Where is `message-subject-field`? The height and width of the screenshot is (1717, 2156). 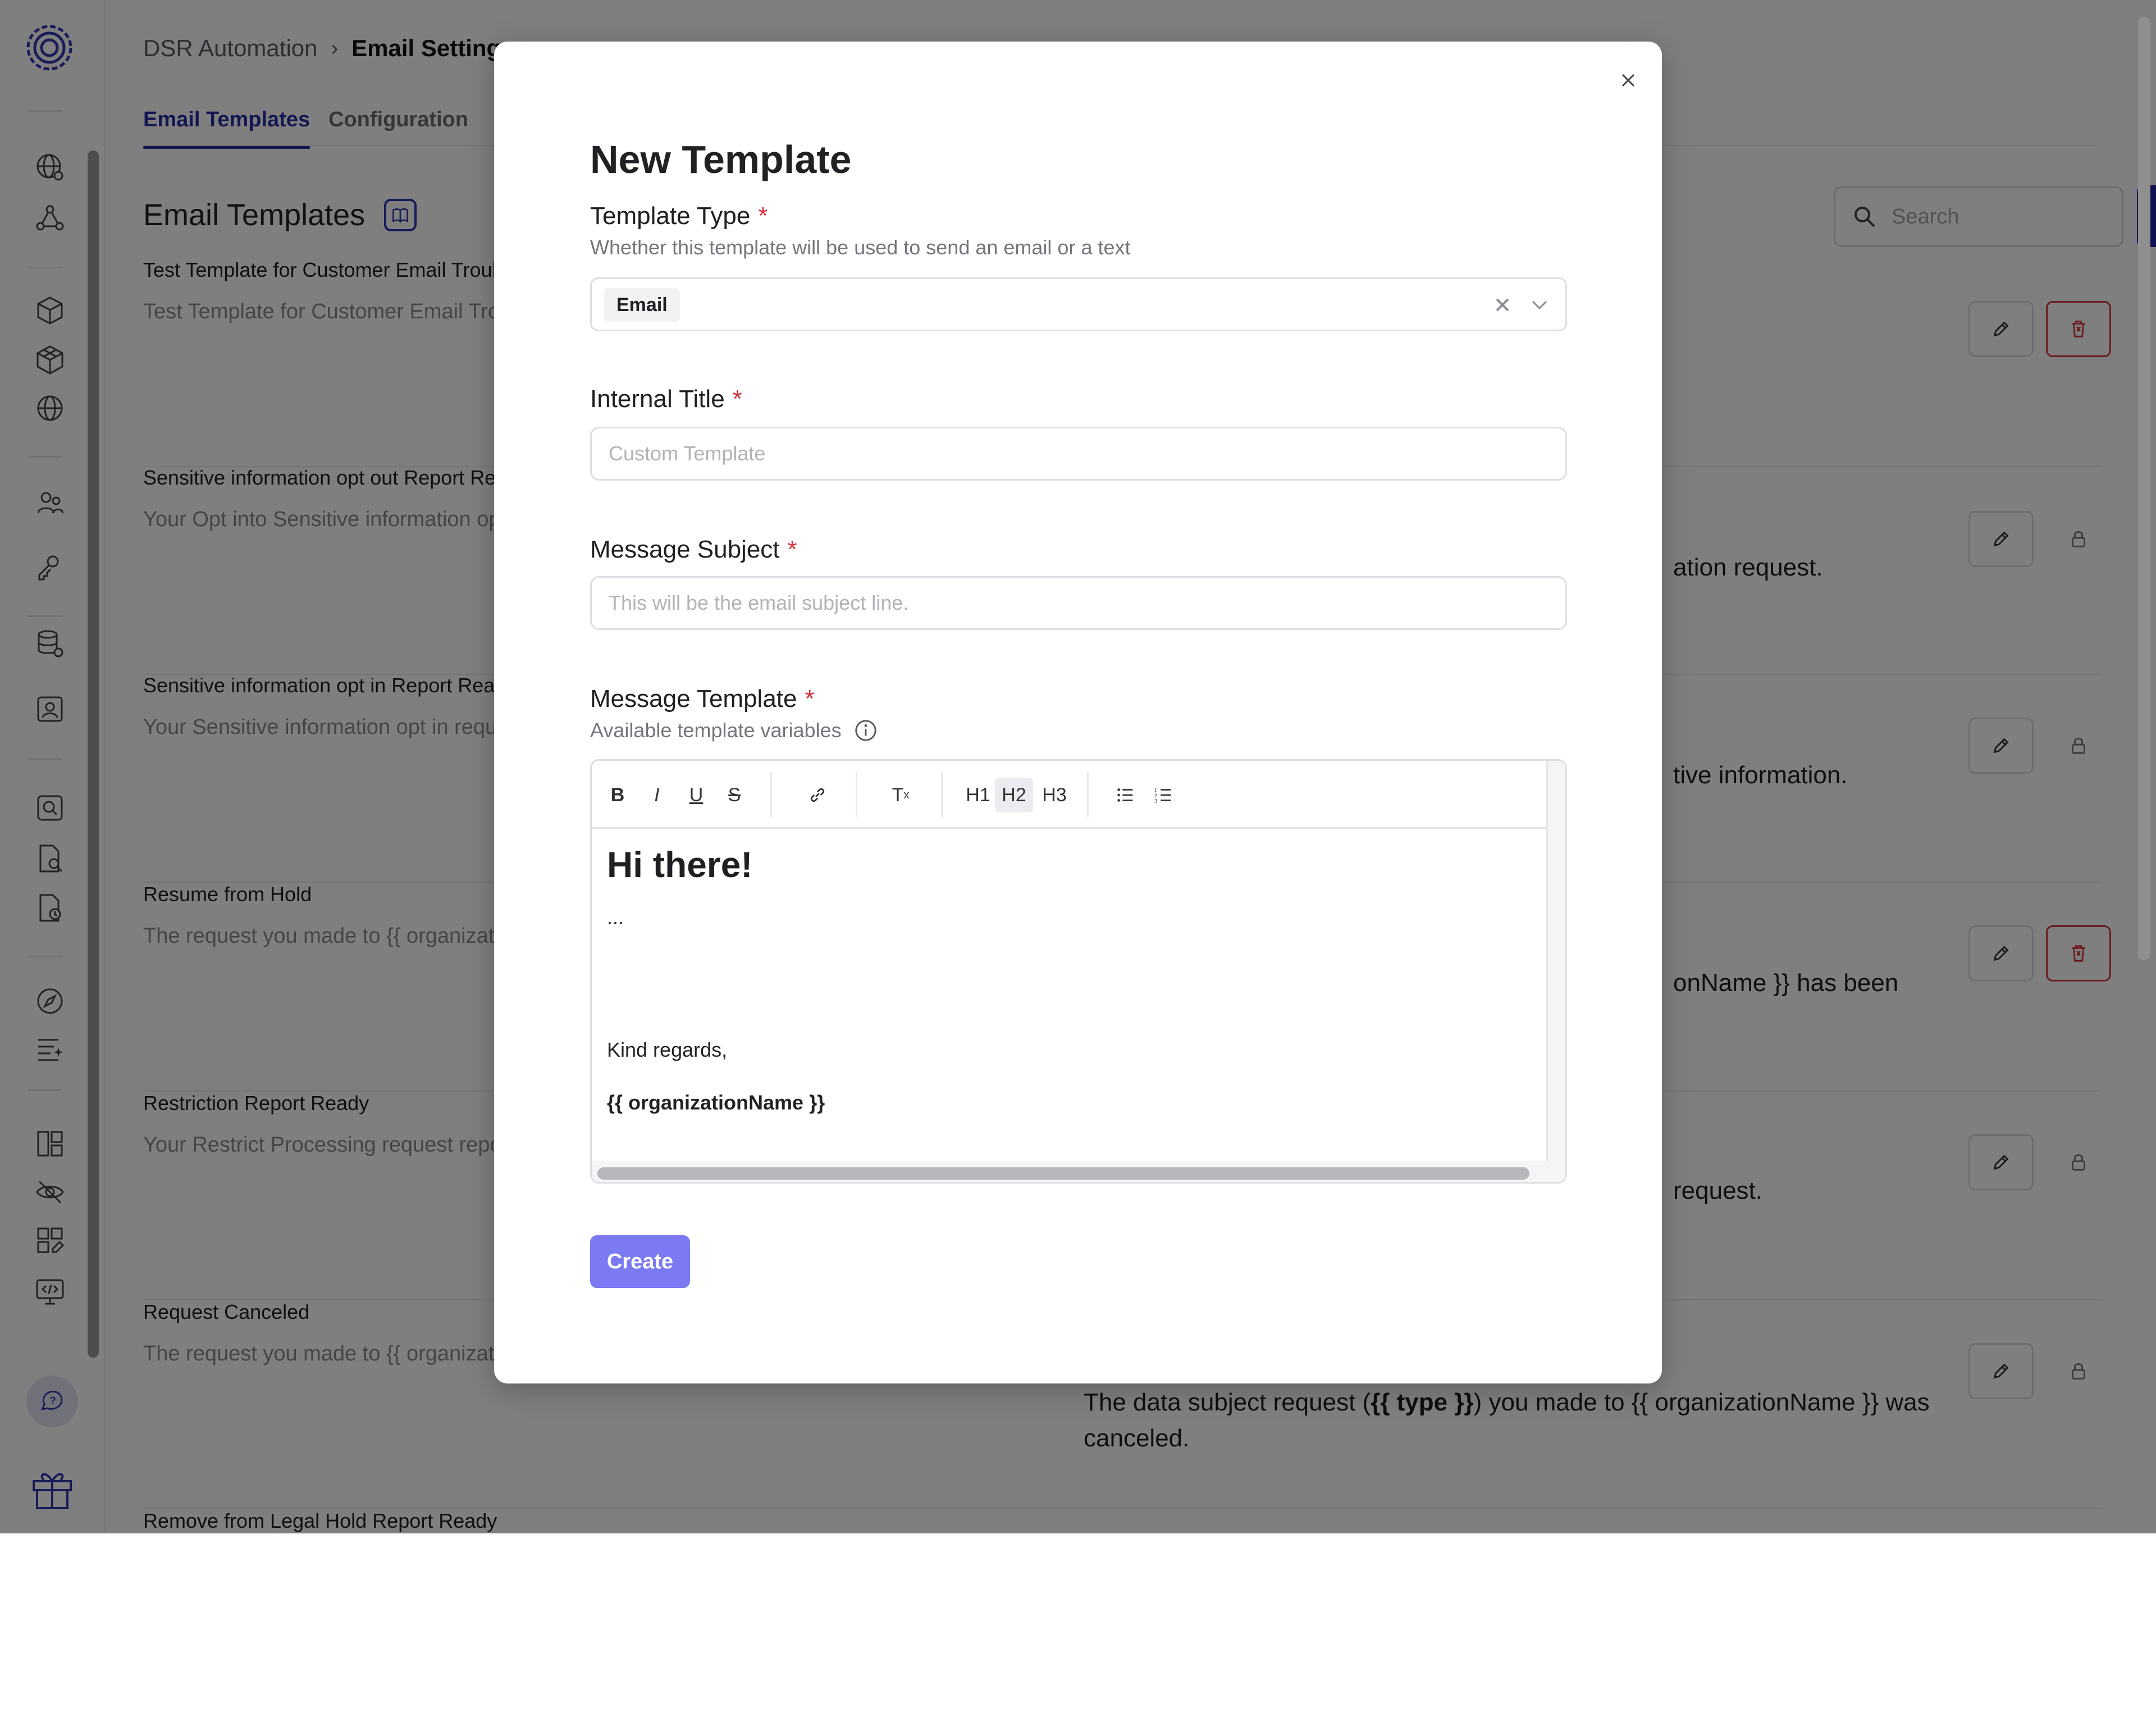 message-subject-field is located at coordinates (1078, 603).